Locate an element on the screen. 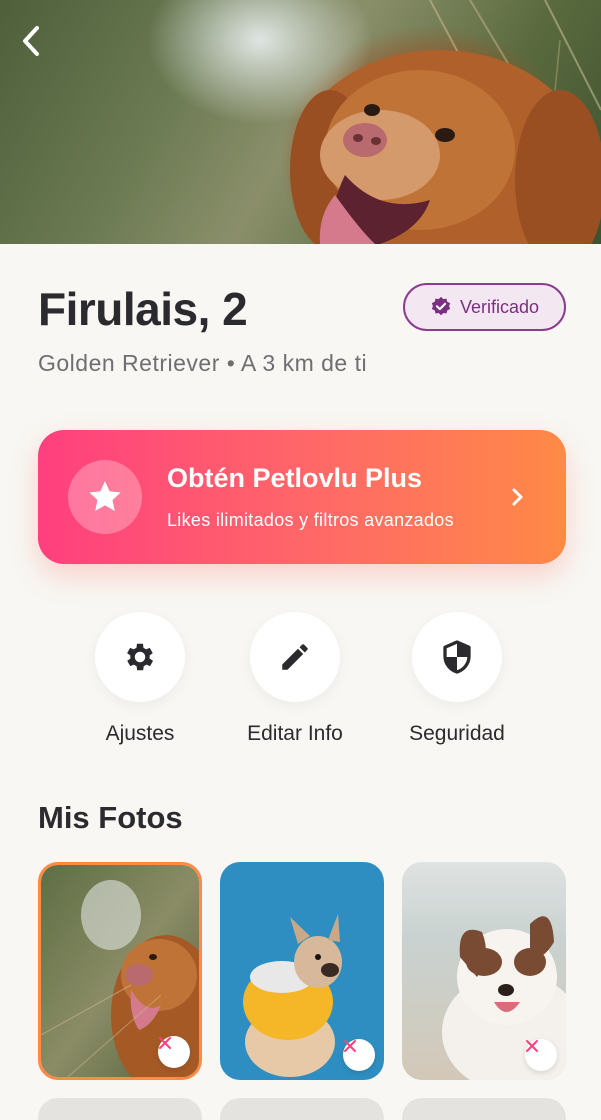 The image size is (601, 1120). verified-badge-icon is located at coordinates (441, 306).